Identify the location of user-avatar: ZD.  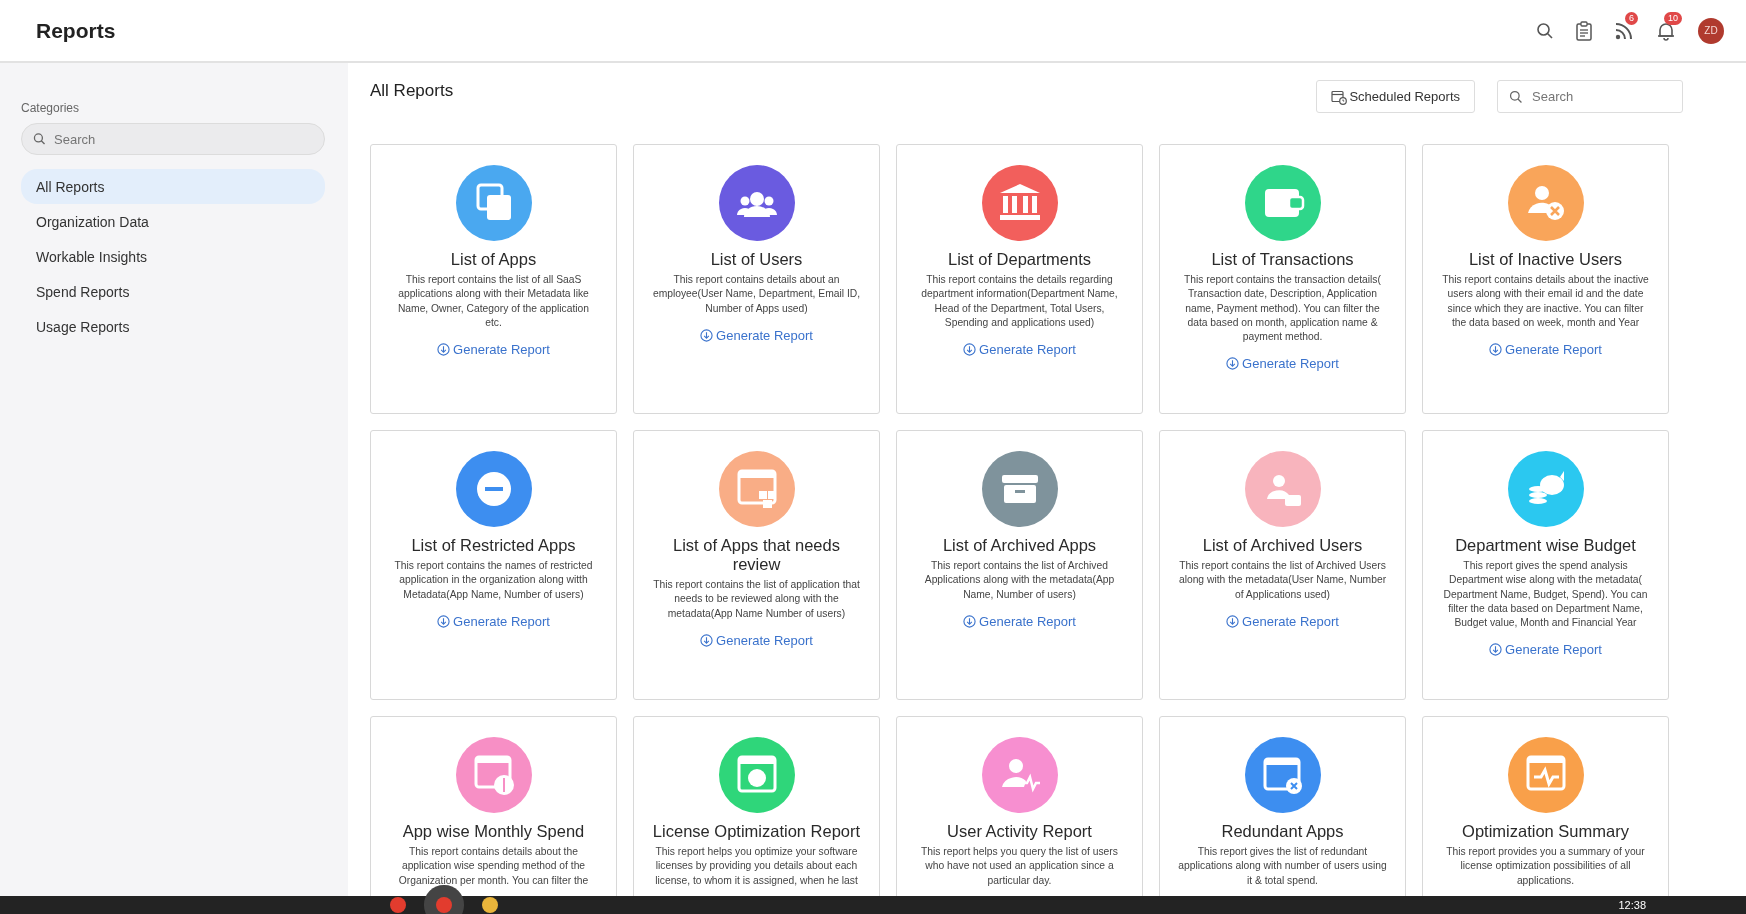
(1711, 30).